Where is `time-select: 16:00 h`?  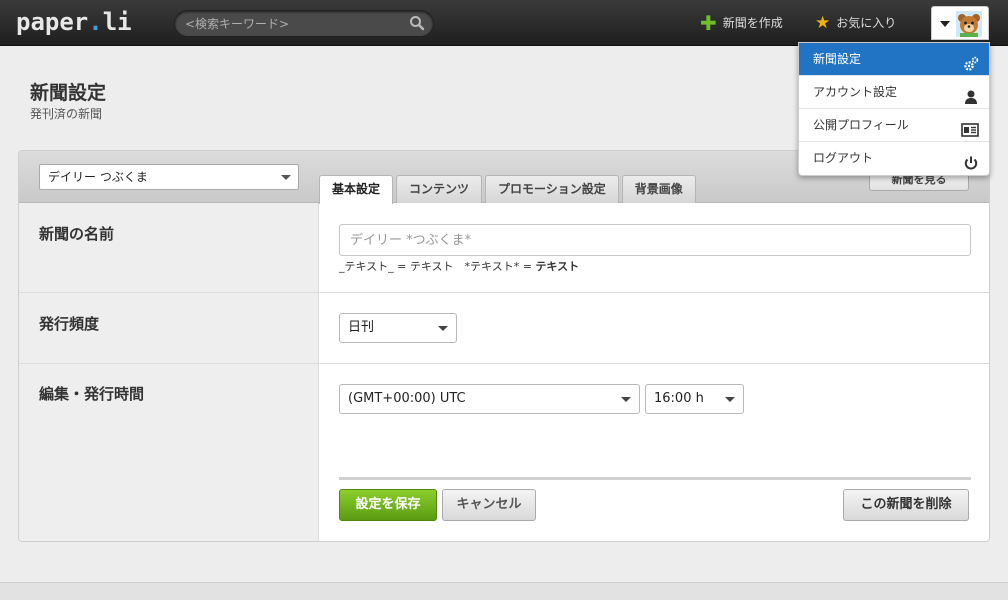
time-select: 16:00 h is located at coordinates (694, 399).